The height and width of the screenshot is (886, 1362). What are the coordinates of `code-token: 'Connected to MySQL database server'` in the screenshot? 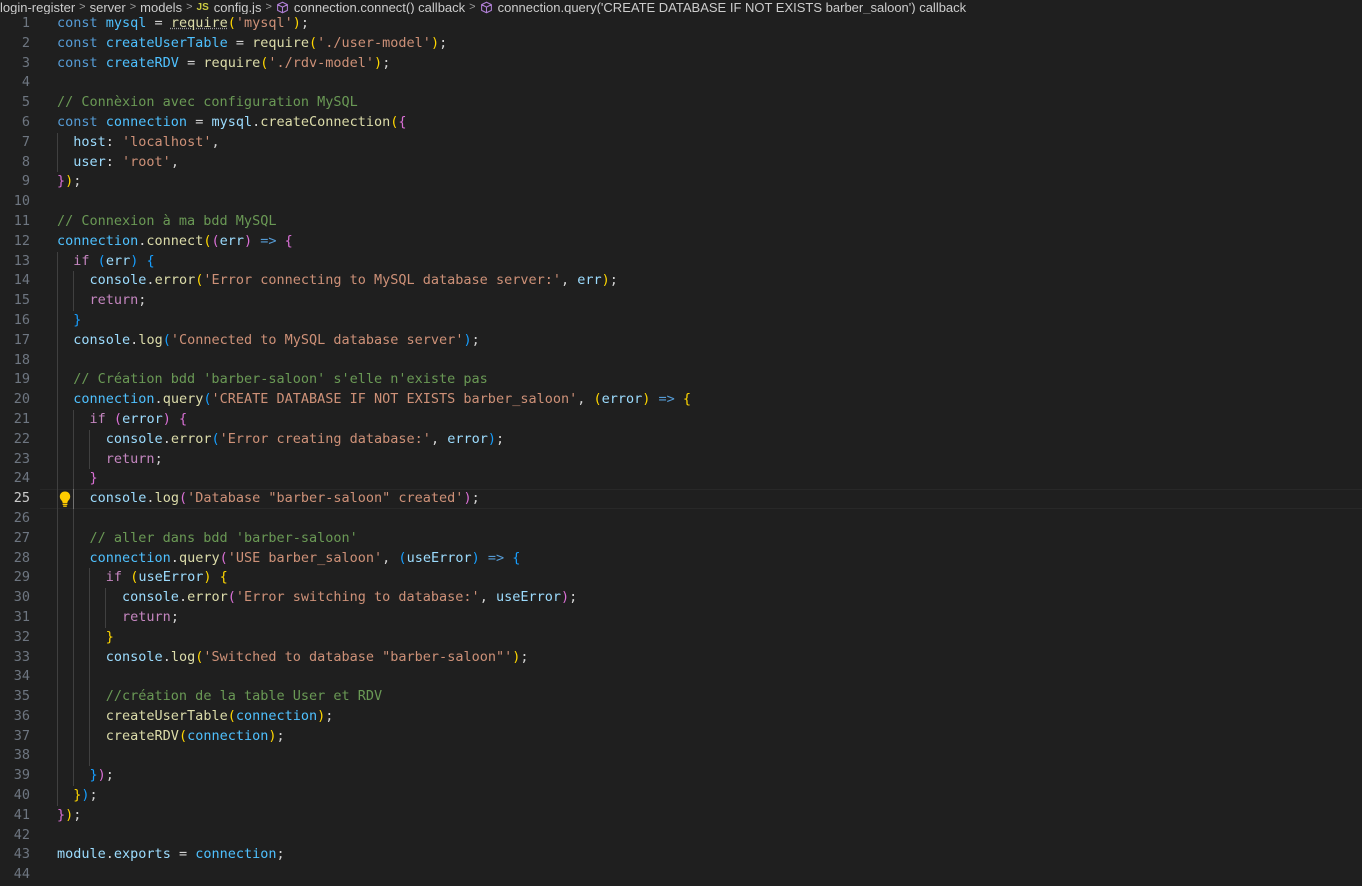 It's located at (317, 339).